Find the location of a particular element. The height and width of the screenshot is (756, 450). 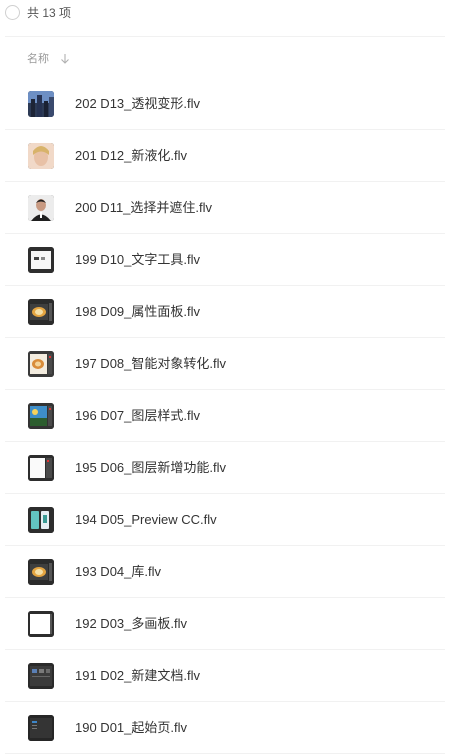

file-row: 190 D01_起始页.flv is located at coordinates (225, 728).